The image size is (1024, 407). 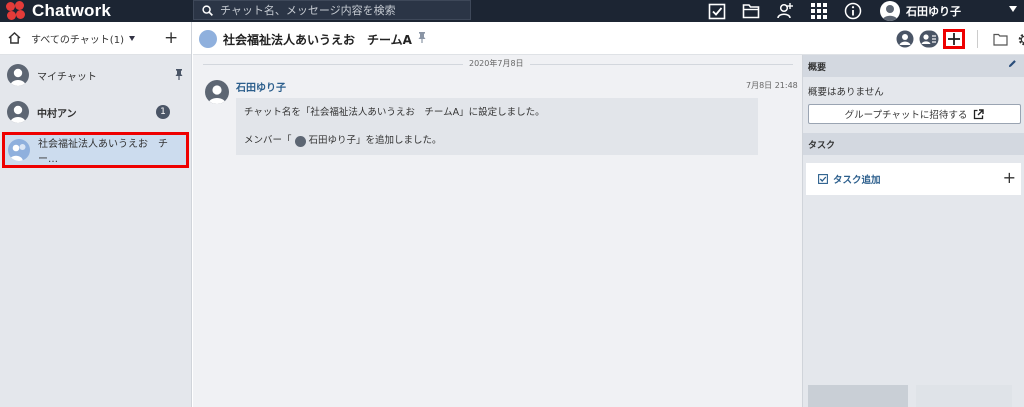 What do you see at coordinates (399, 140) in the screenshot?
I see `message-text-suffix: 」を追加しました。` at bounding box center [399, 140].